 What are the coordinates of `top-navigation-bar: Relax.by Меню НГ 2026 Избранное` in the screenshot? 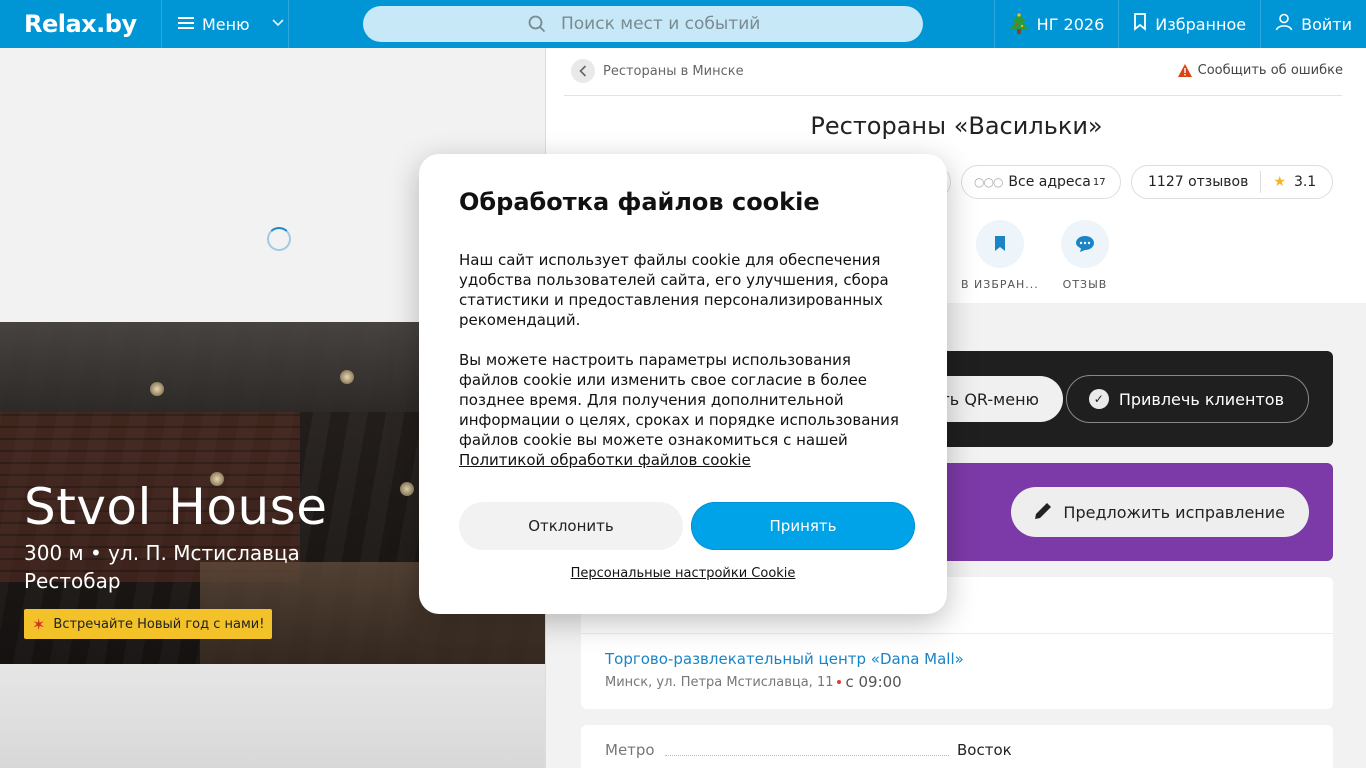 It's located at (683, 24).